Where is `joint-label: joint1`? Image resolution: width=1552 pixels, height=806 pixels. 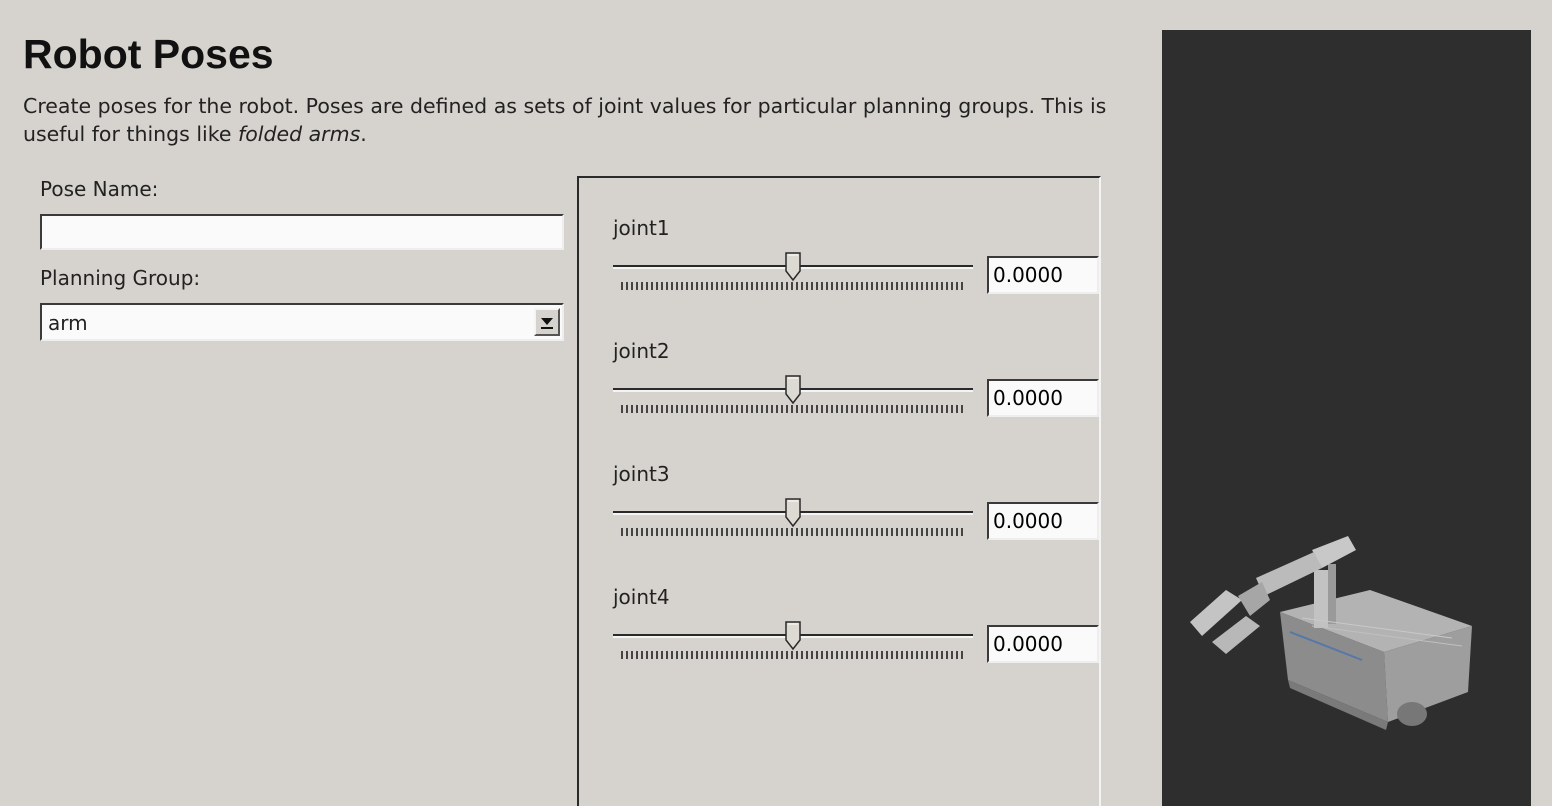
joint-label: joint1 is located at coordinates (641, 228).